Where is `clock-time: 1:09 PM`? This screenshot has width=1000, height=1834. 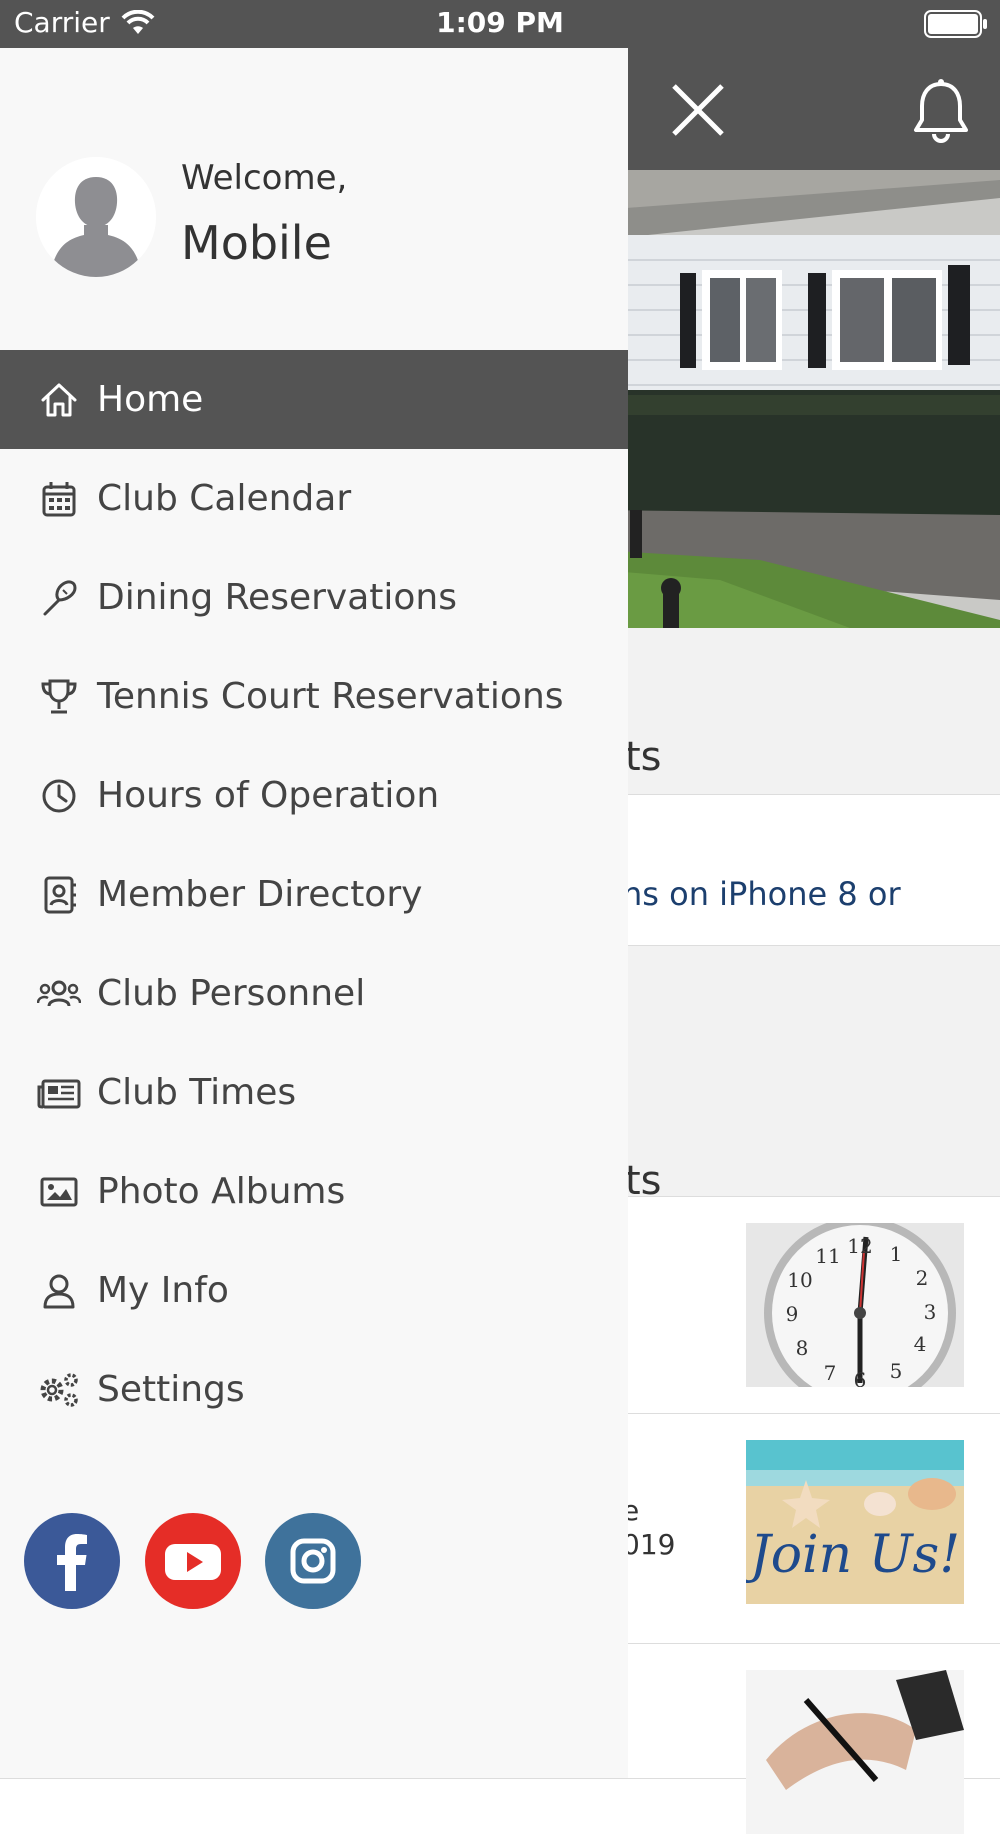
clock-time: 1:09 PM is located at coordinates (500, 22).